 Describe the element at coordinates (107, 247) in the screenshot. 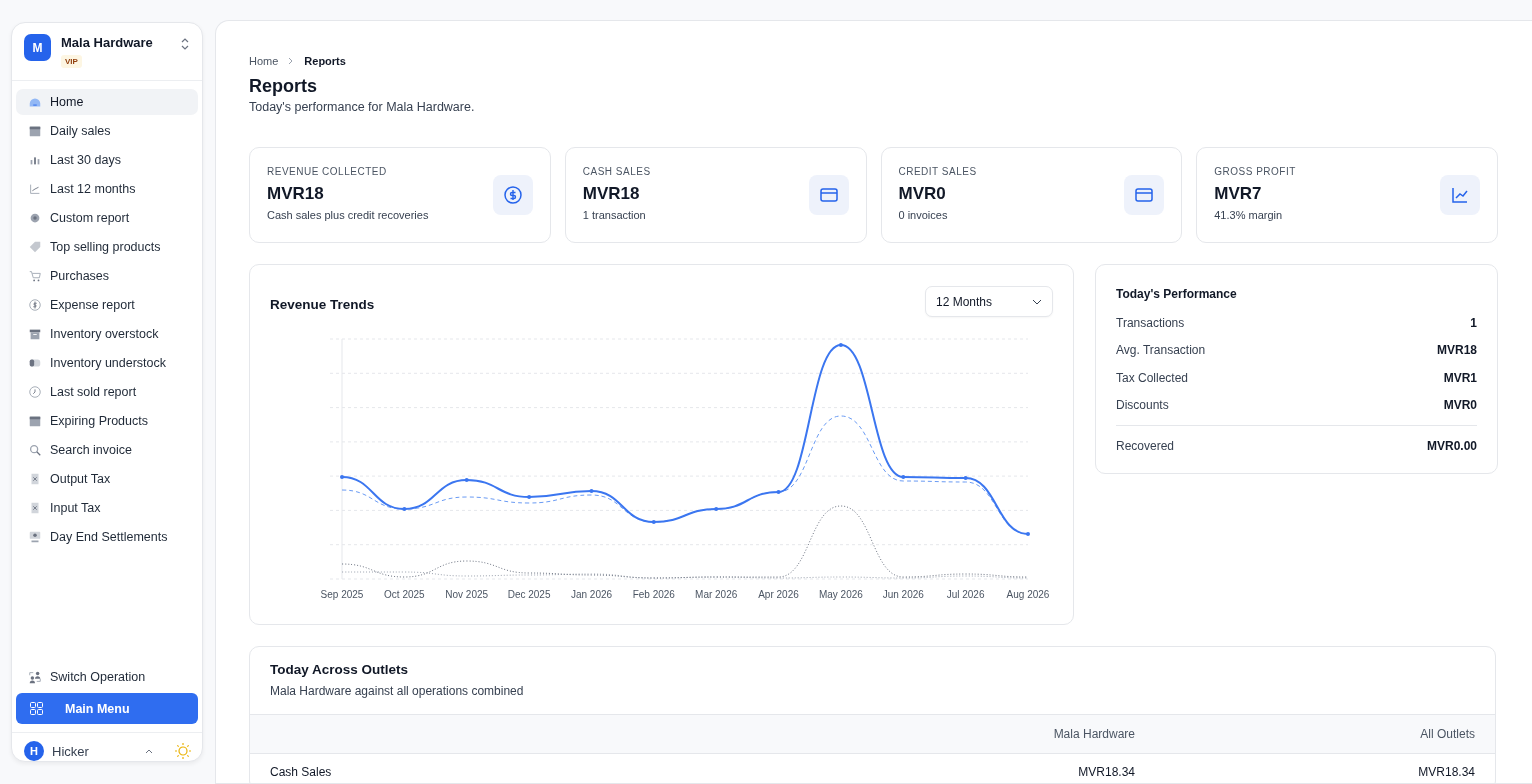

I see `nav-item: Top selling products` at that location.